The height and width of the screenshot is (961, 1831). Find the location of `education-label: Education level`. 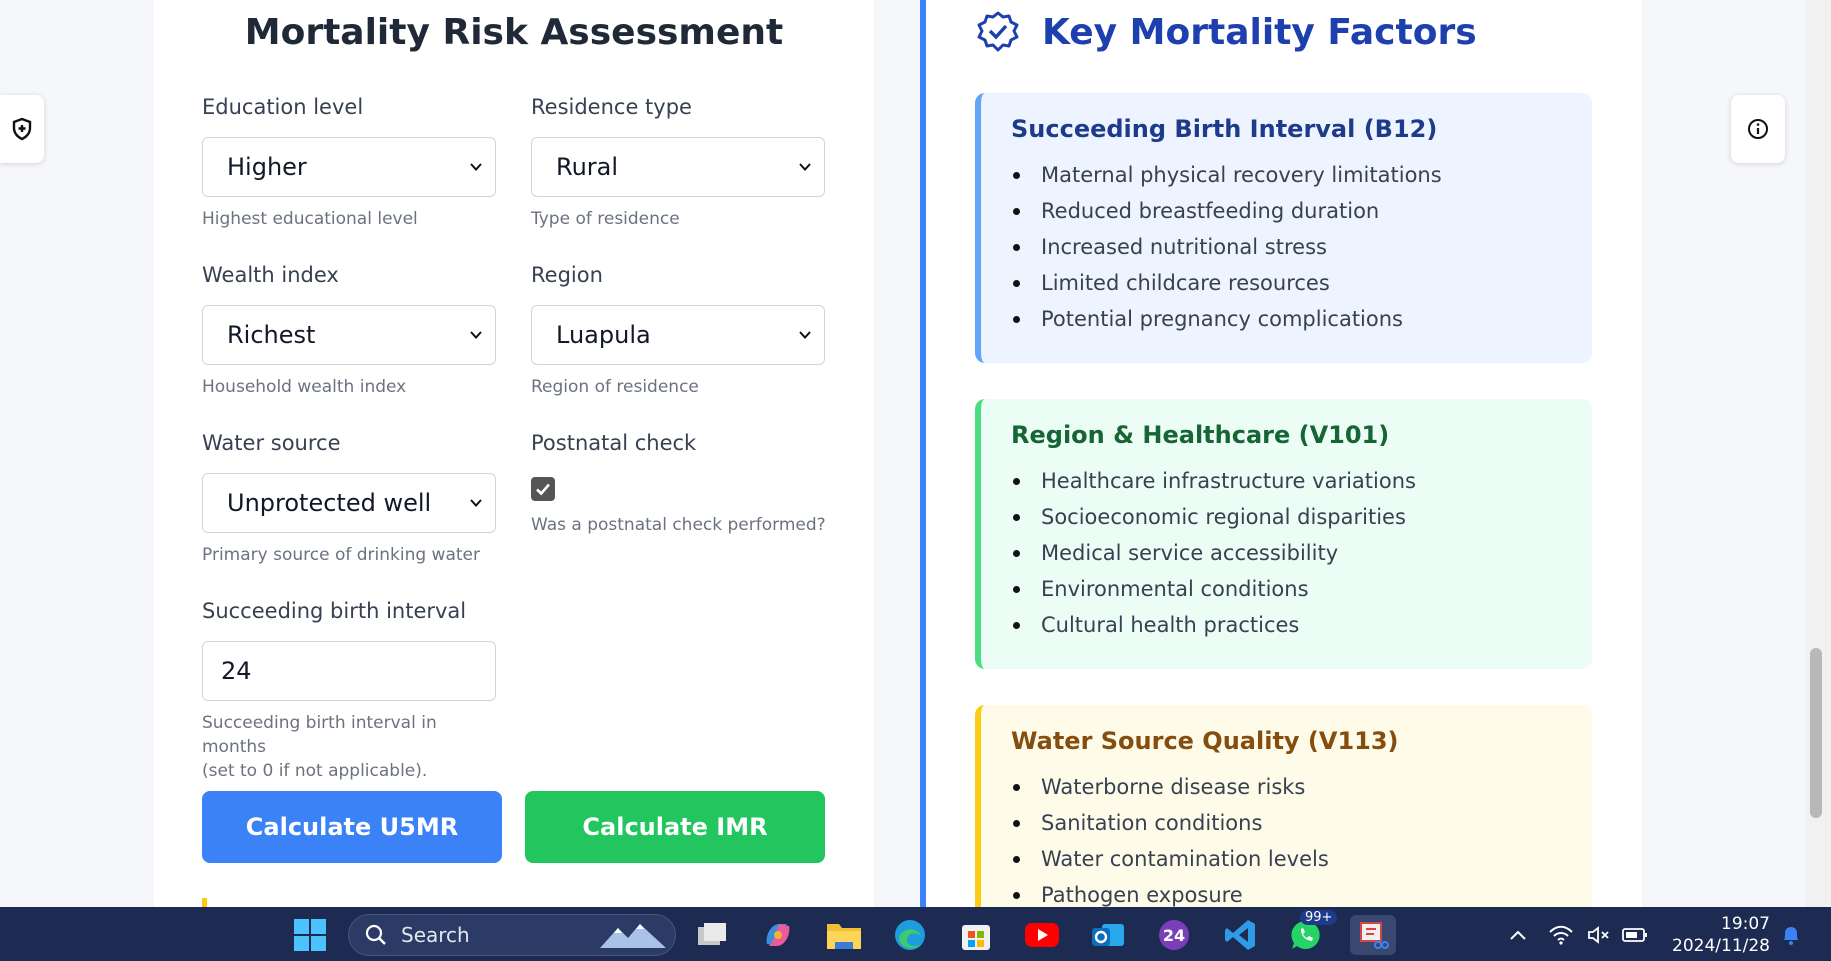

education-label: Education level is located at coordinates (283, 107).